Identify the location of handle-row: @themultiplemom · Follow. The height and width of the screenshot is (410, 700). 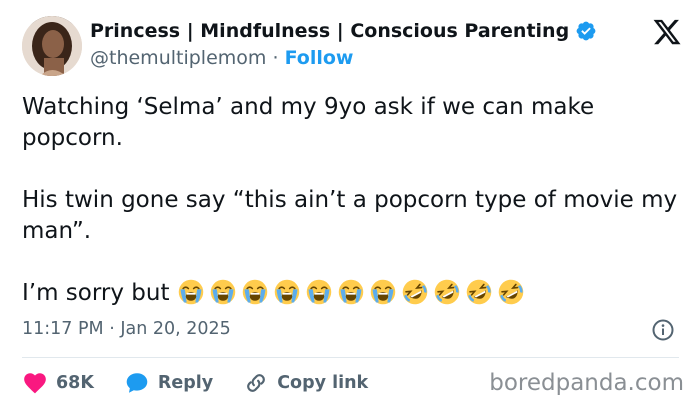
(221, 58).